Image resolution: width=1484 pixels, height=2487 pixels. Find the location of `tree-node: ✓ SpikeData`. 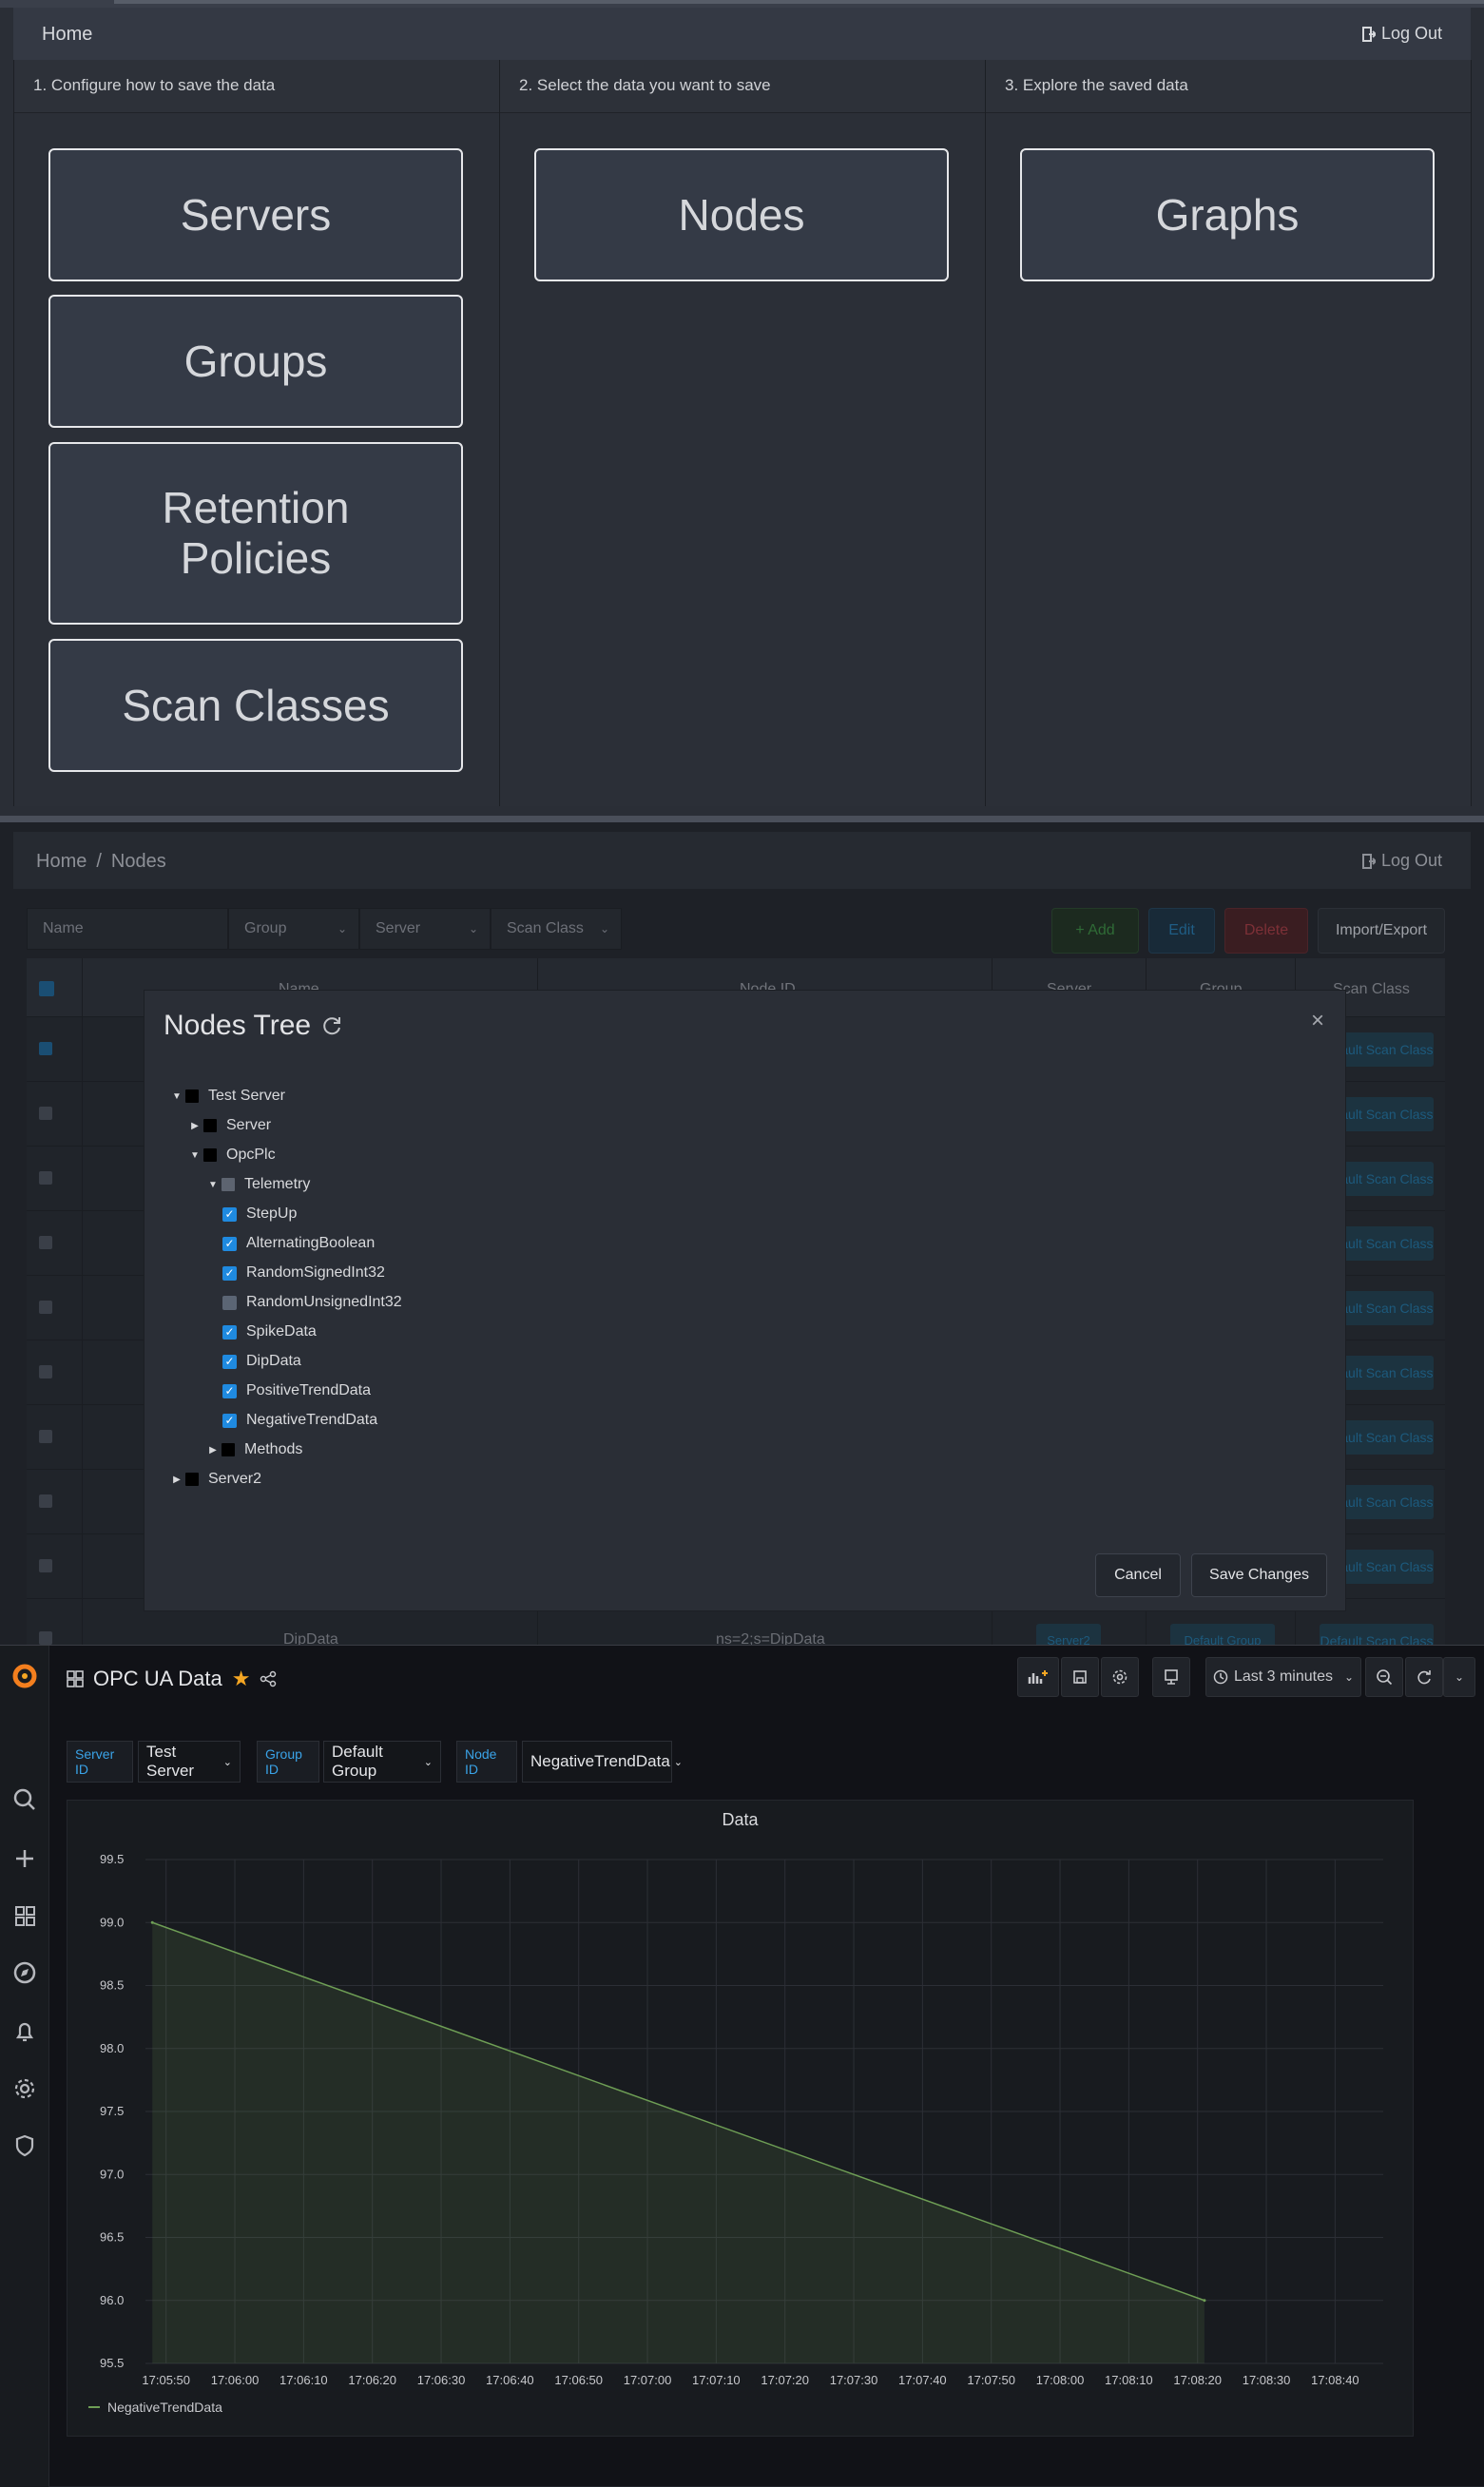

tree-node: ✓ SpikeData is located at coordinates (269, 1331).